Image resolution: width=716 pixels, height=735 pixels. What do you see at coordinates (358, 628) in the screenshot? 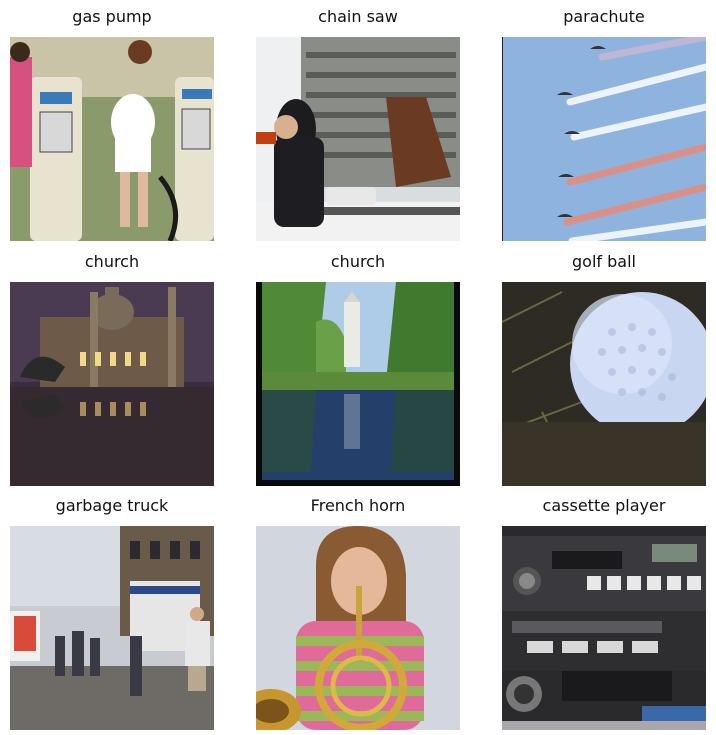
I see `french-horn-image` at bounding box center [358, 628].